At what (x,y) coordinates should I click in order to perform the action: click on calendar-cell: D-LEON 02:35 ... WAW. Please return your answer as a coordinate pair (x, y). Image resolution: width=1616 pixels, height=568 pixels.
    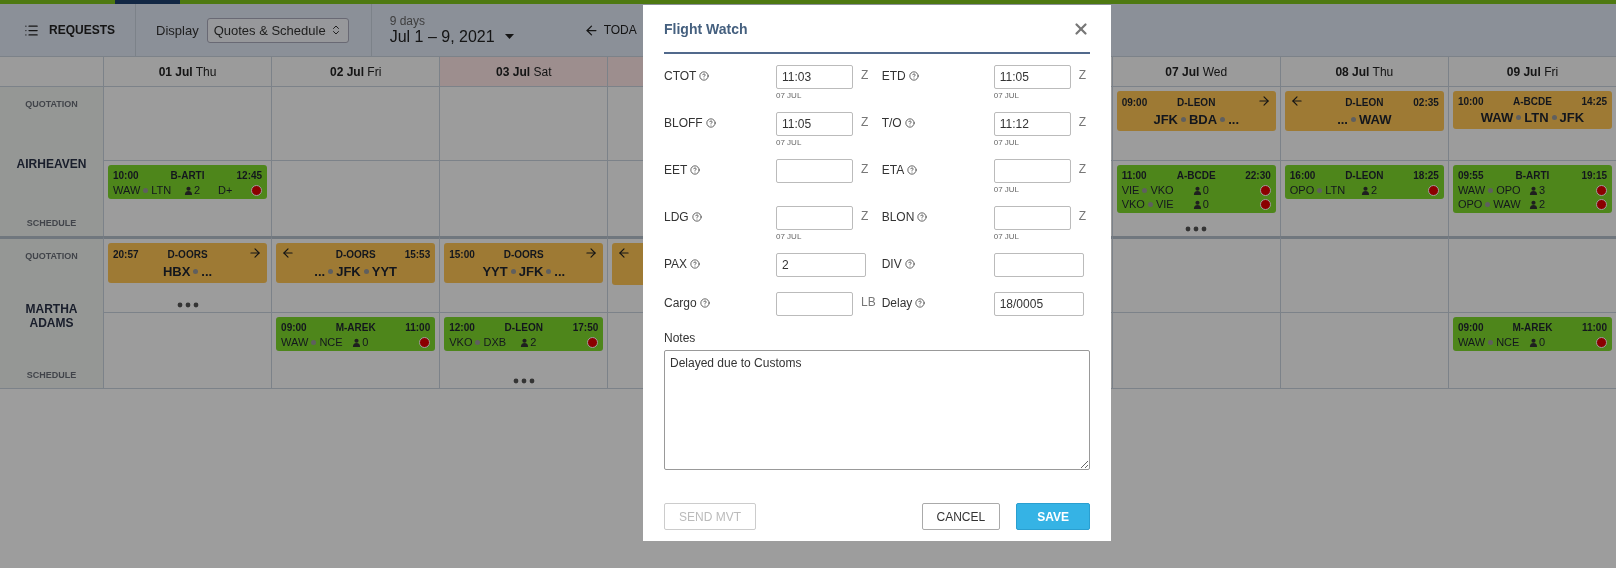
    Looking at the image, I should click on (1363, 124).